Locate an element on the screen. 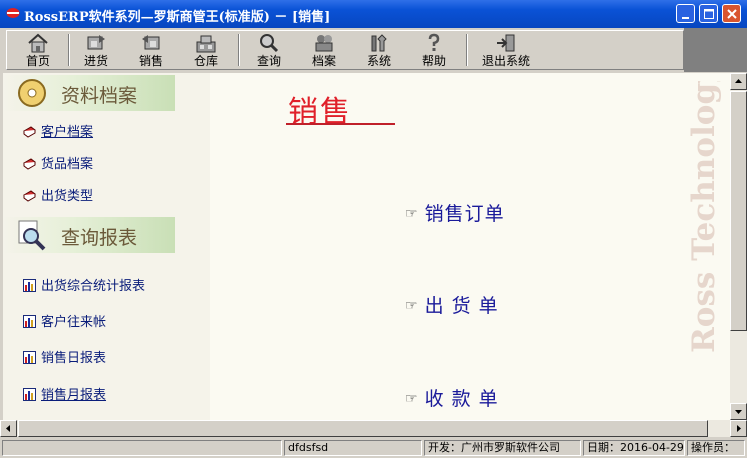  arrow-right-icon is located at coordinates (739, 428).